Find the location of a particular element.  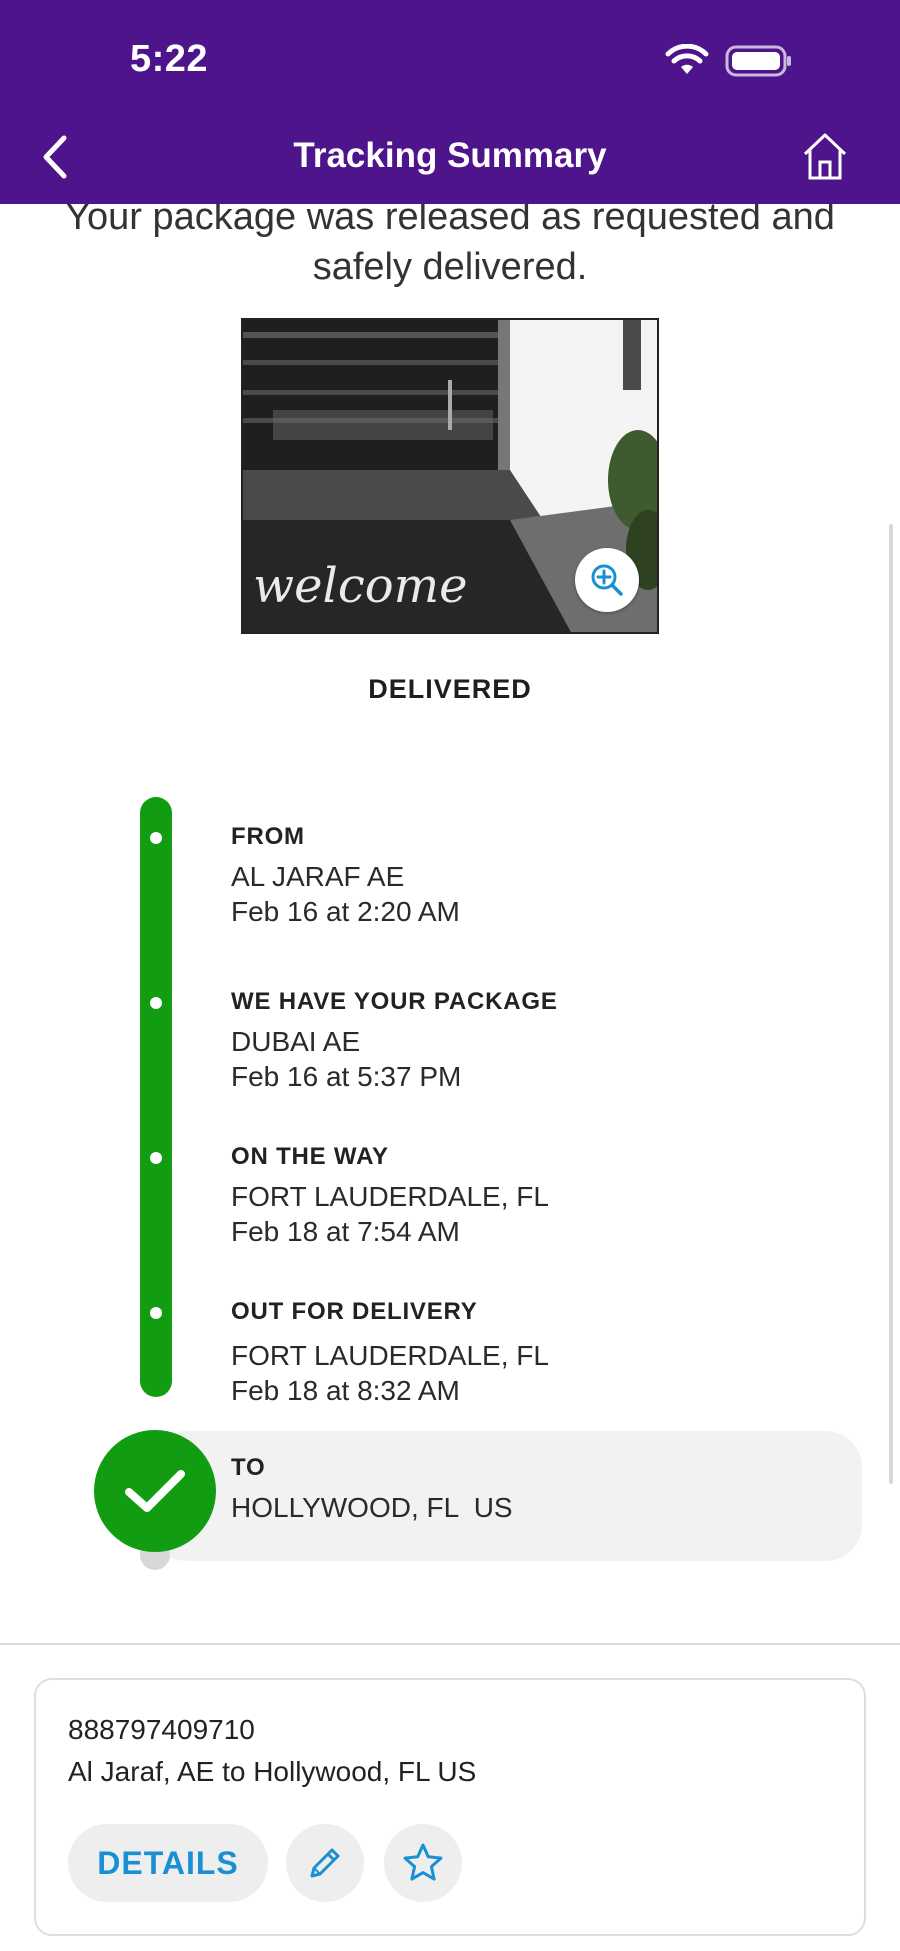

status-time: 5:22 is located at coordinates (169, 59).